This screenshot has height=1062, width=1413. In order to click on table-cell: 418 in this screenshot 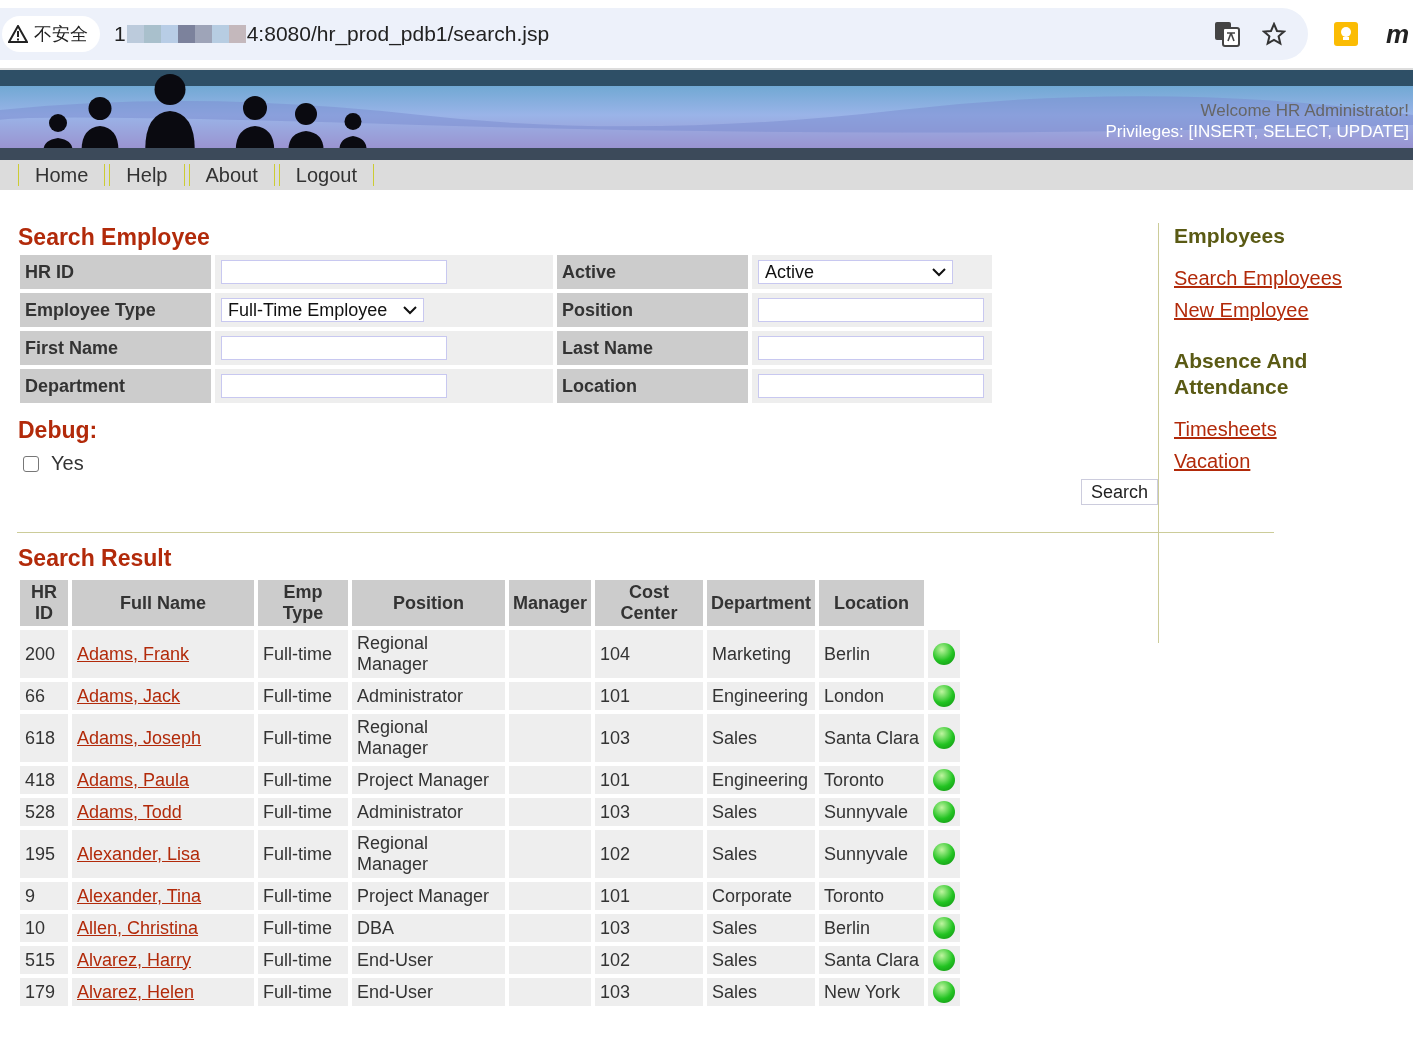, I will do `click(44, 780)`.